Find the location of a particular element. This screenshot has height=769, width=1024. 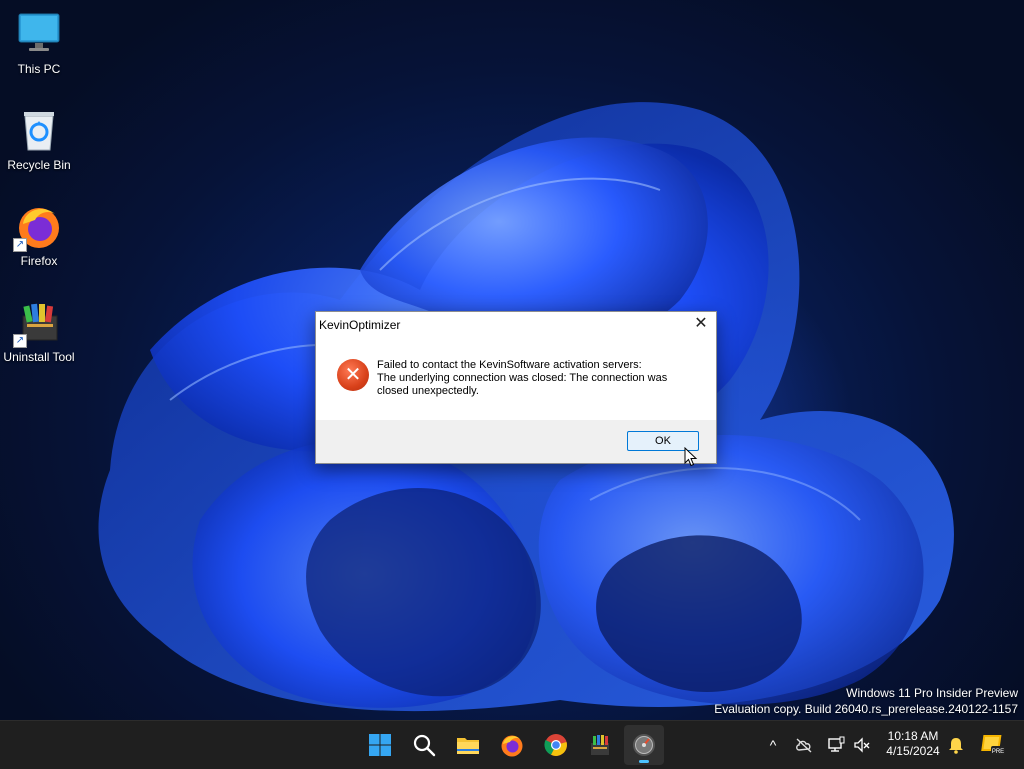

dialog-titlebar: KevinOptimizer ✕ is located at coordinates (516, 324).